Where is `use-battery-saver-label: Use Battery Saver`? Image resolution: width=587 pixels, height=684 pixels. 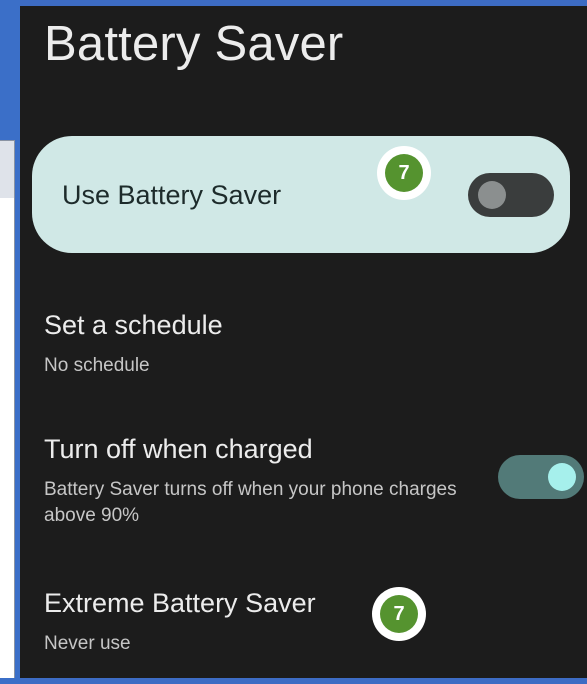 use-battery-saver-label: Use Battery Saver is located at coordinates (172, 195).